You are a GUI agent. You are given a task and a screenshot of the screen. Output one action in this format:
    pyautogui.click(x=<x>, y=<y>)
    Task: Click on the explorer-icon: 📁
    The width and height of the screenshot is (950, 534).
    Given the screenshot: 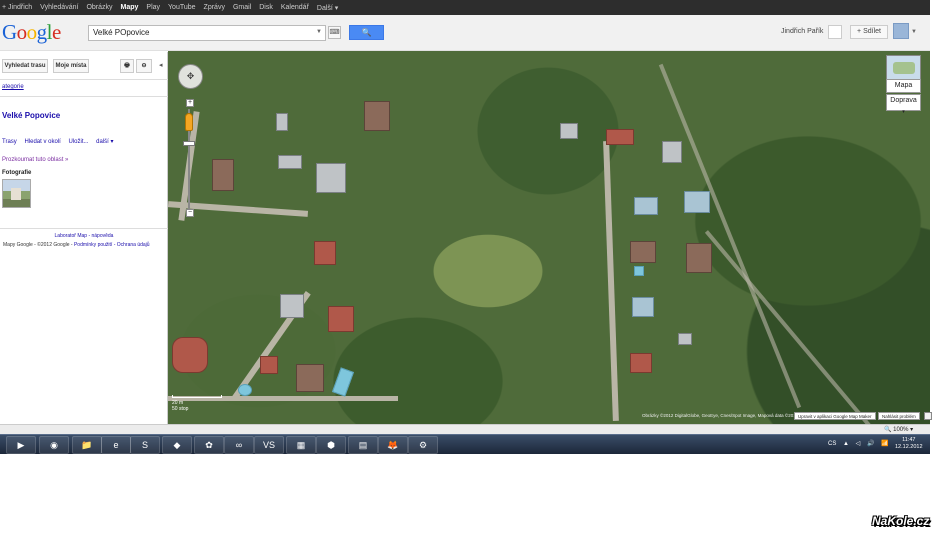 What is the action you would take?
    pyautogui.click(x=87, y=445)
    